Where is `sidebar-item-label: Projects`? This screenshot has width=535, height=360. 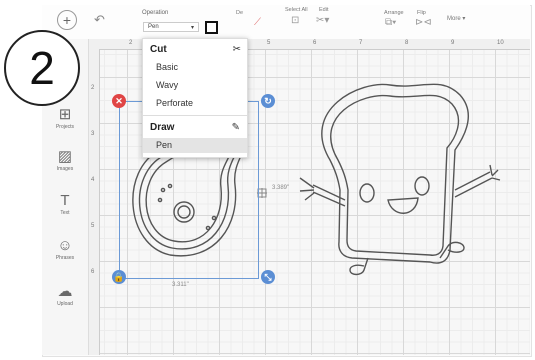 sidebar-item-label: Projects is located at coordinates (65, 127).